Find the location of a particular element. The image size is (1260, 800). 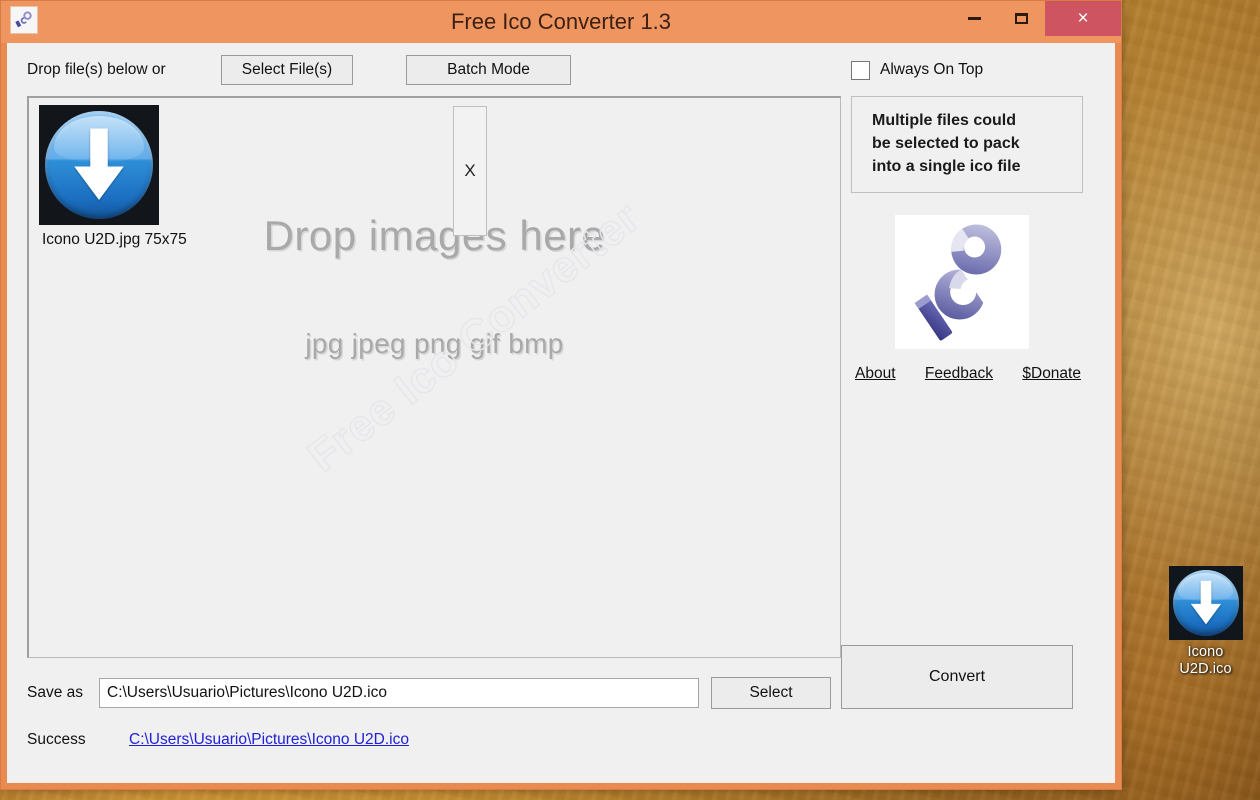

minimize-button is located at coordinates (974, 18).